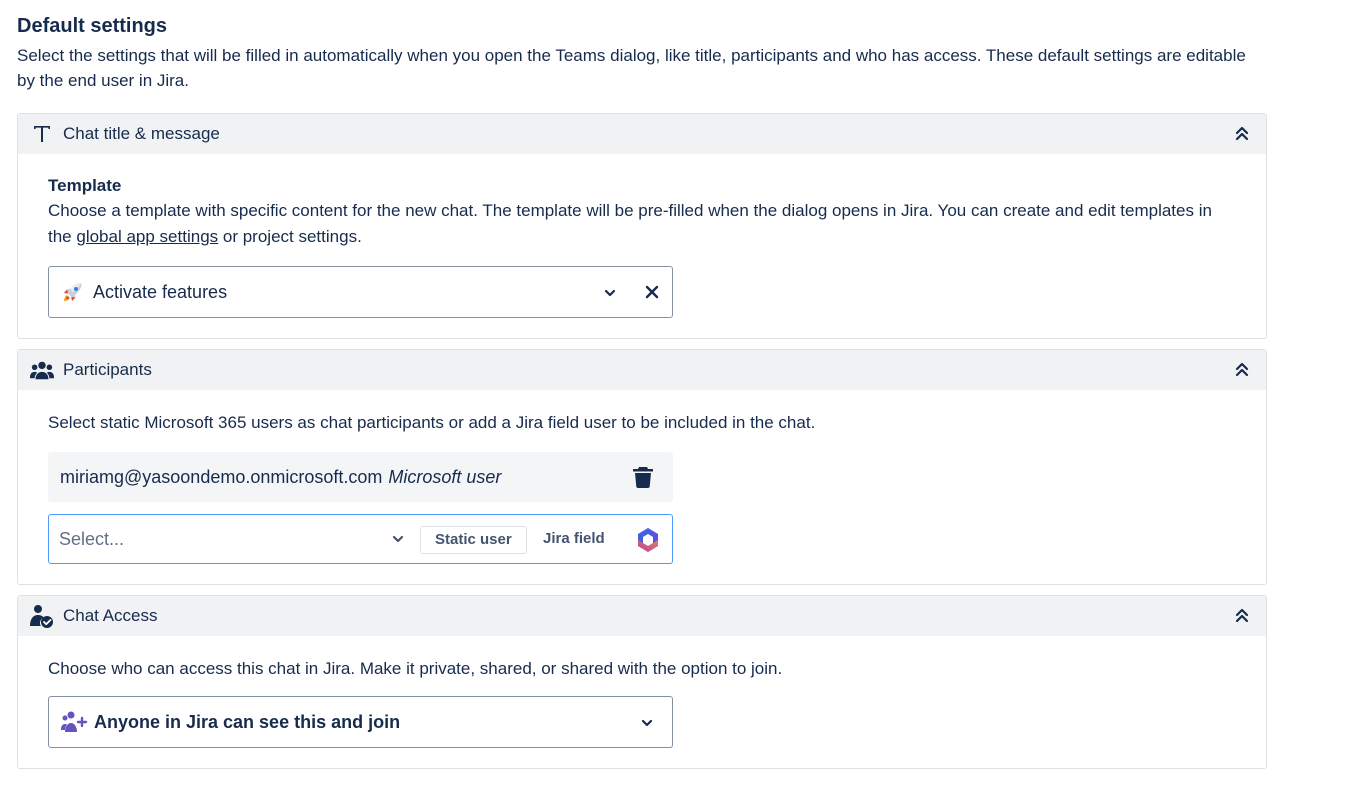  I want to click on person-check-icon, so click(42, 616).